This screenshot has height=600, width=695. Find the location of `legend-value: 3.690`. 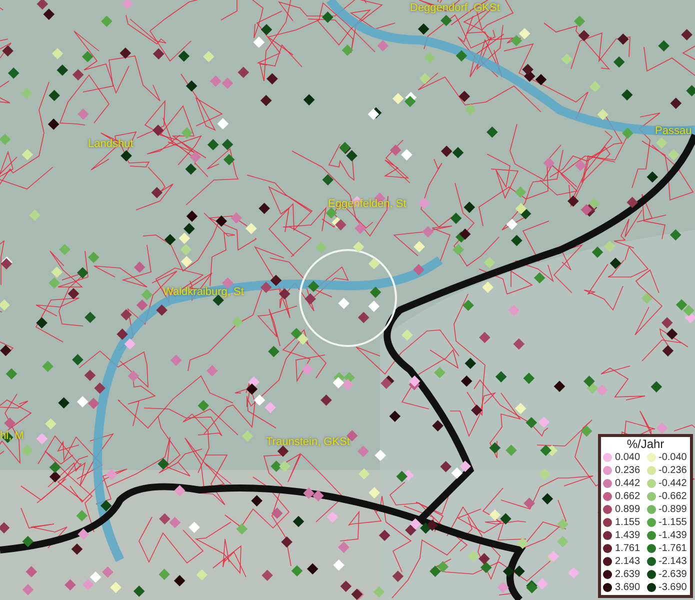

legend-value: 3.690 is located at coordinates (627, 588).